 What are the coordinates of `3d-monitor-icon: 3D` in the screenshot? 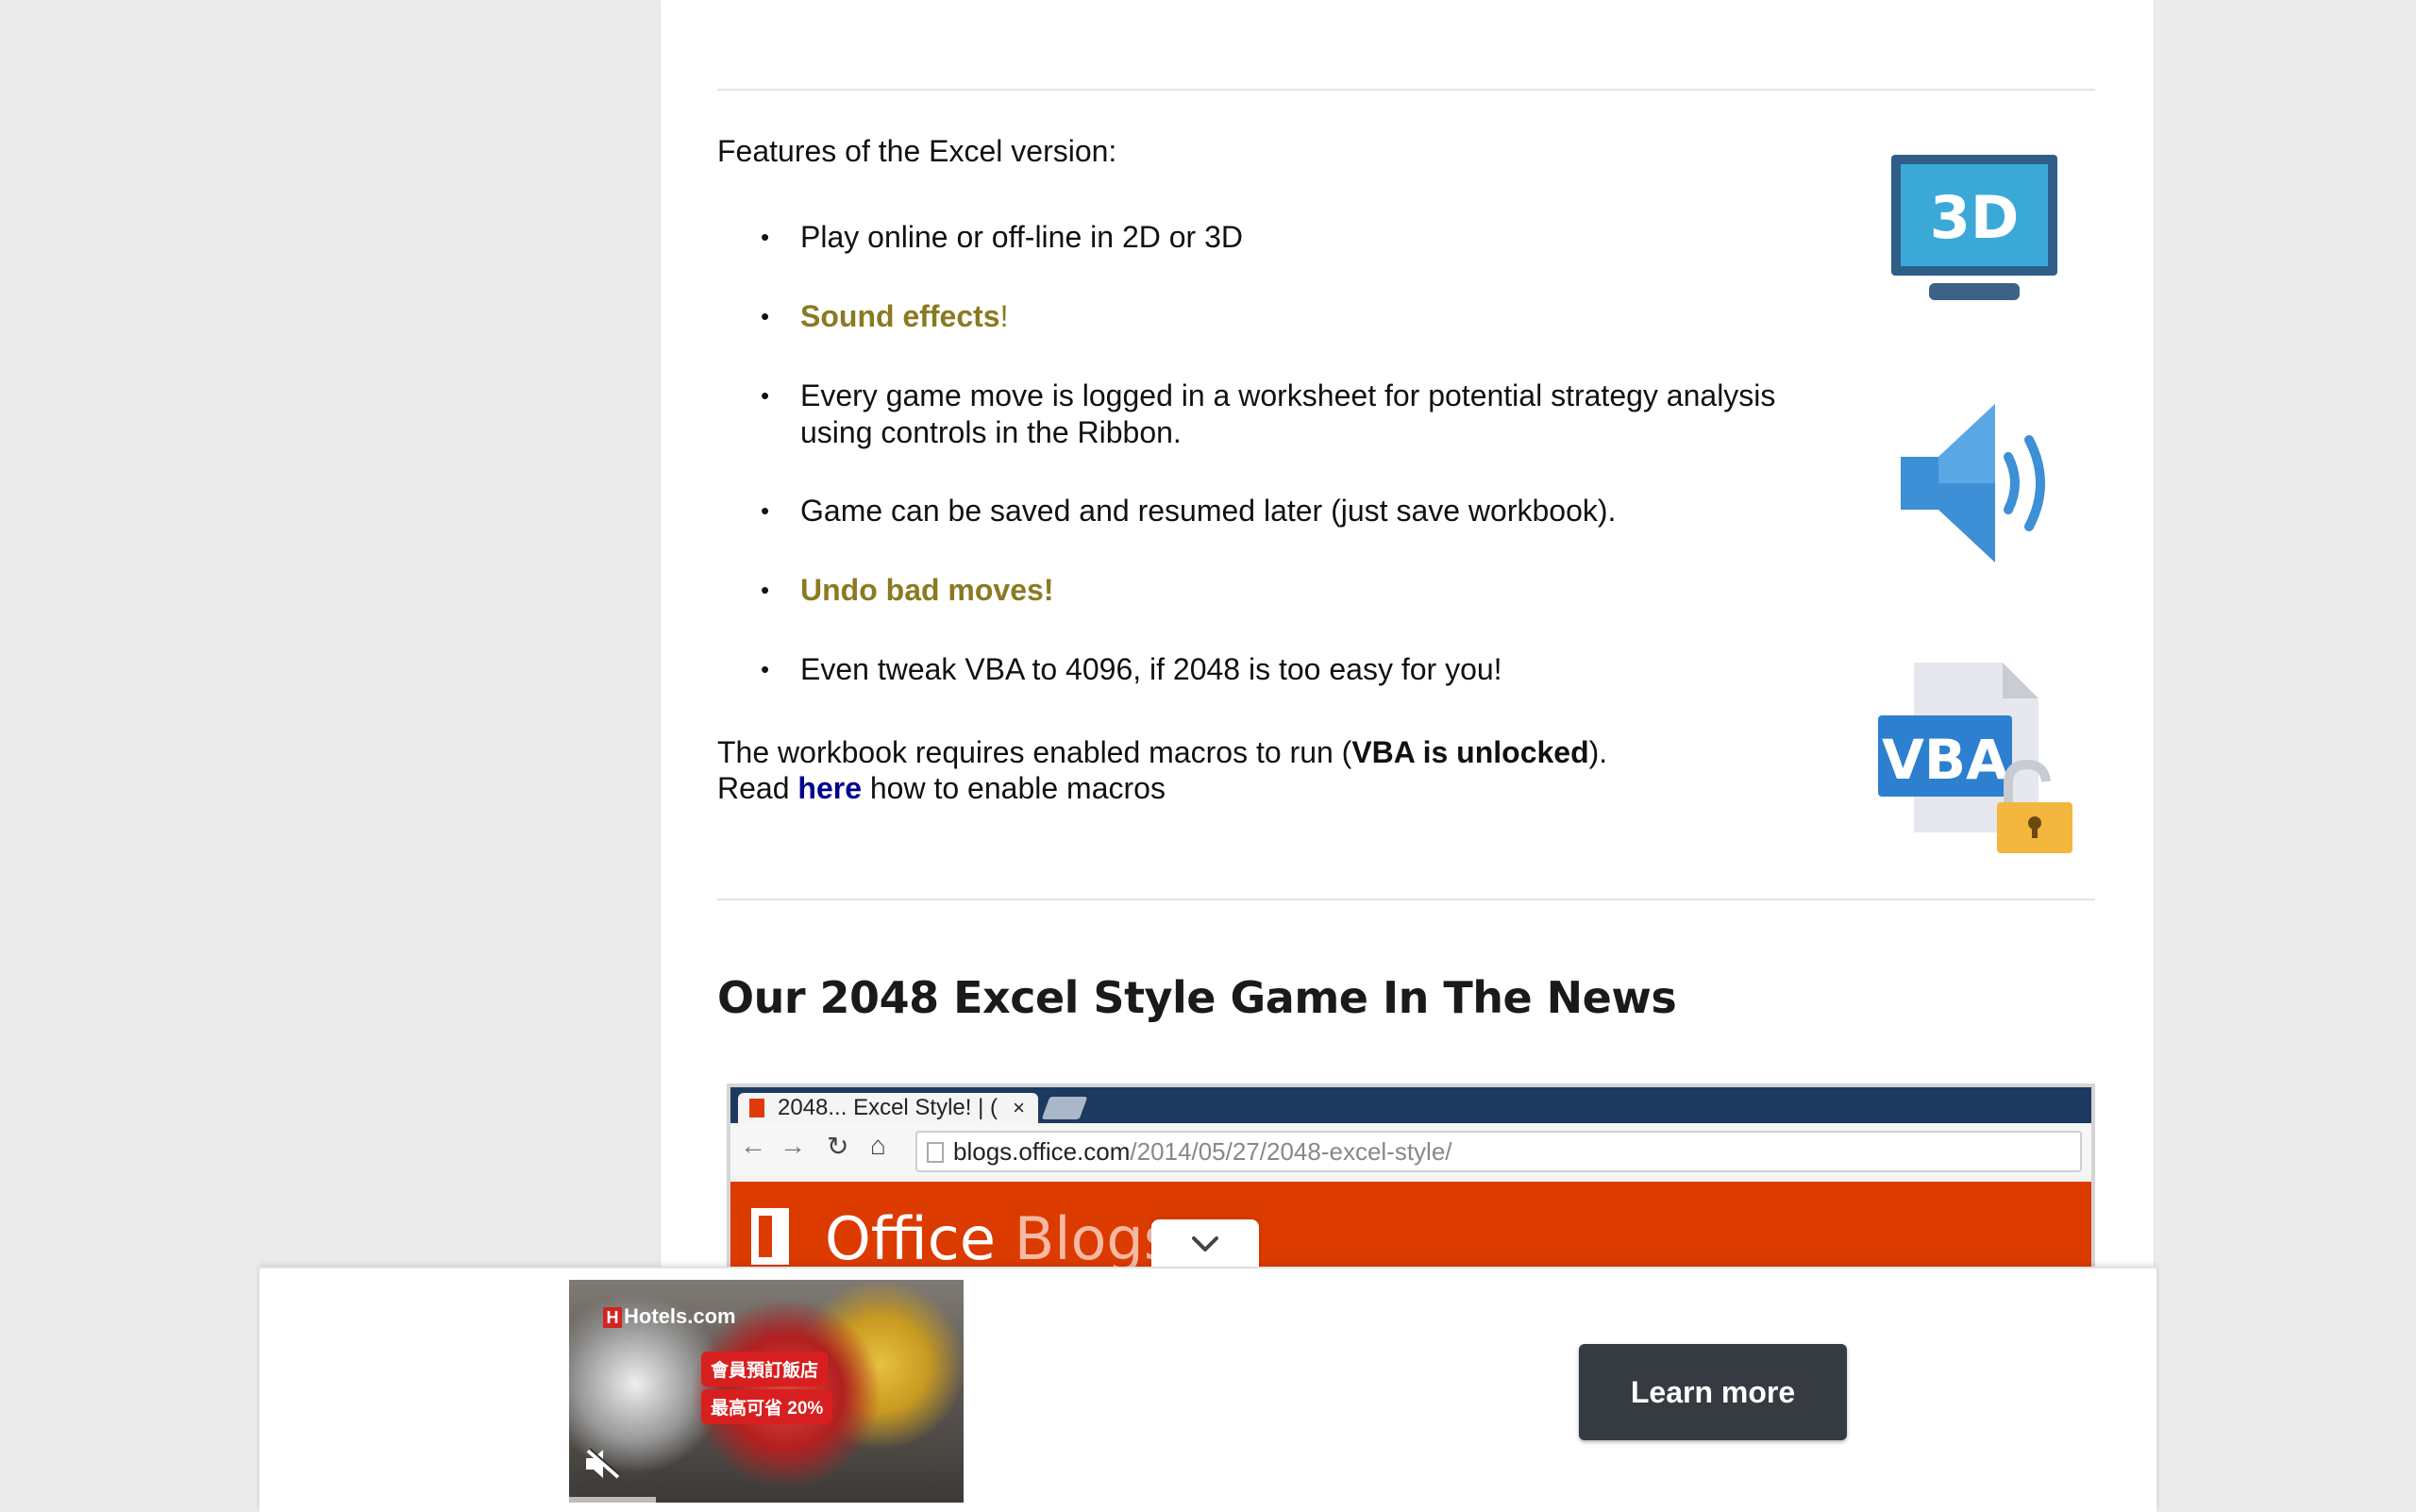 It's located at (1974, 229).